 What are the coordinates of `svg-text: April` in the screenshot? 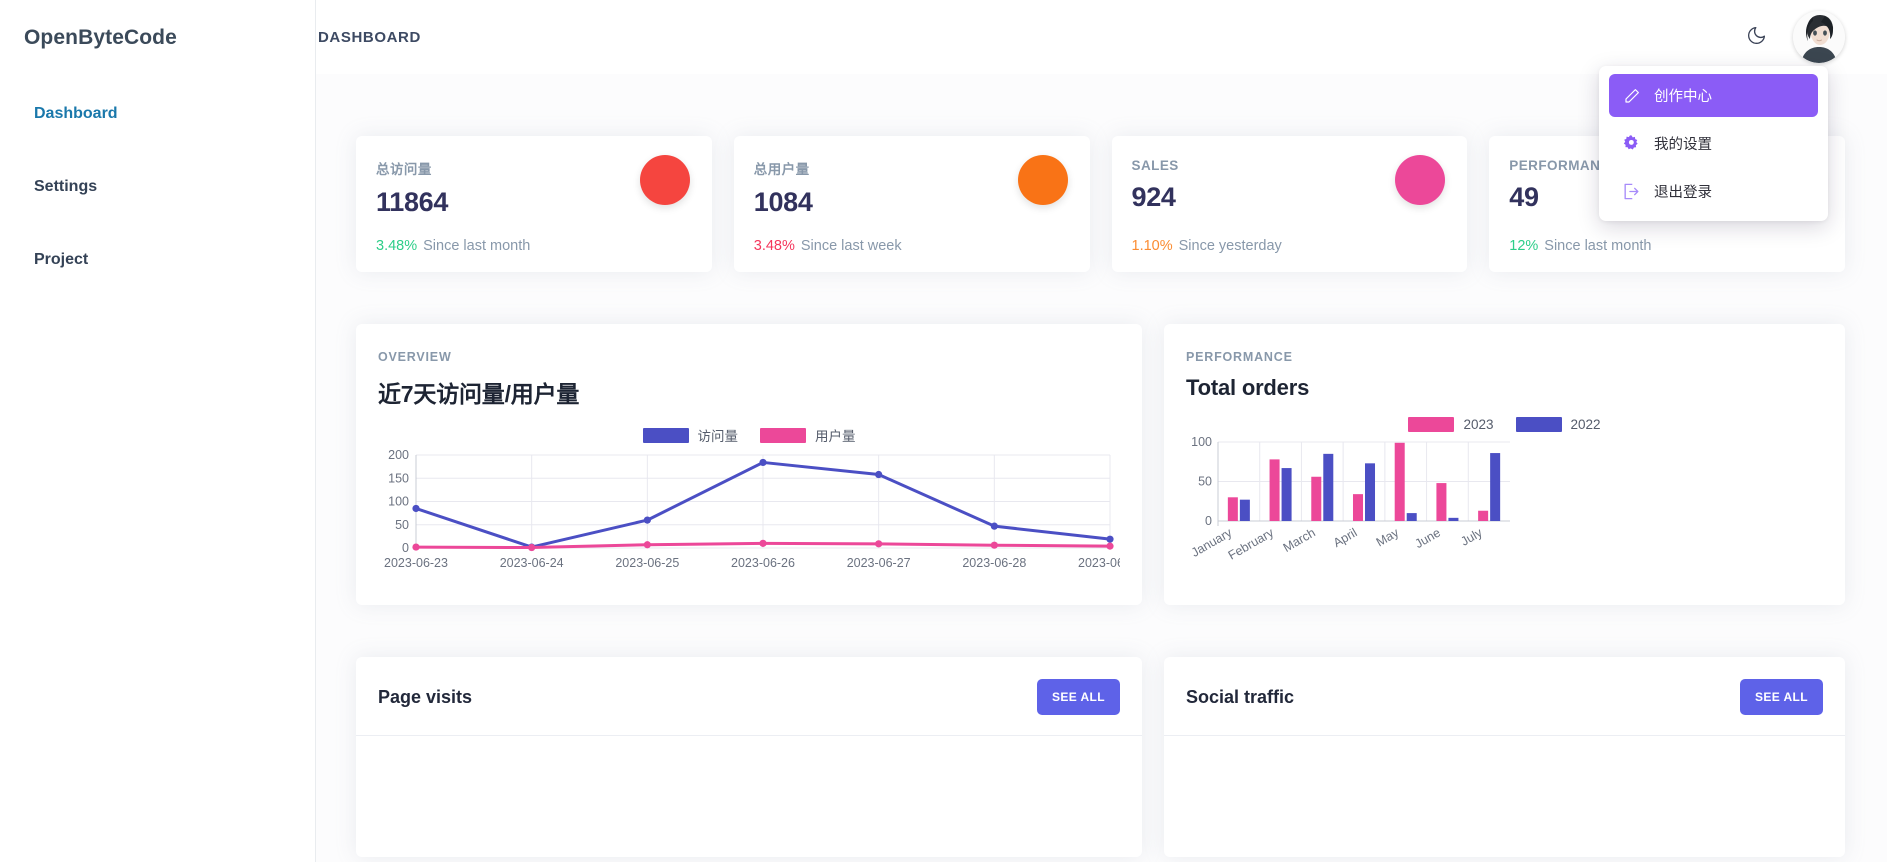 It's located at (1345, 537).